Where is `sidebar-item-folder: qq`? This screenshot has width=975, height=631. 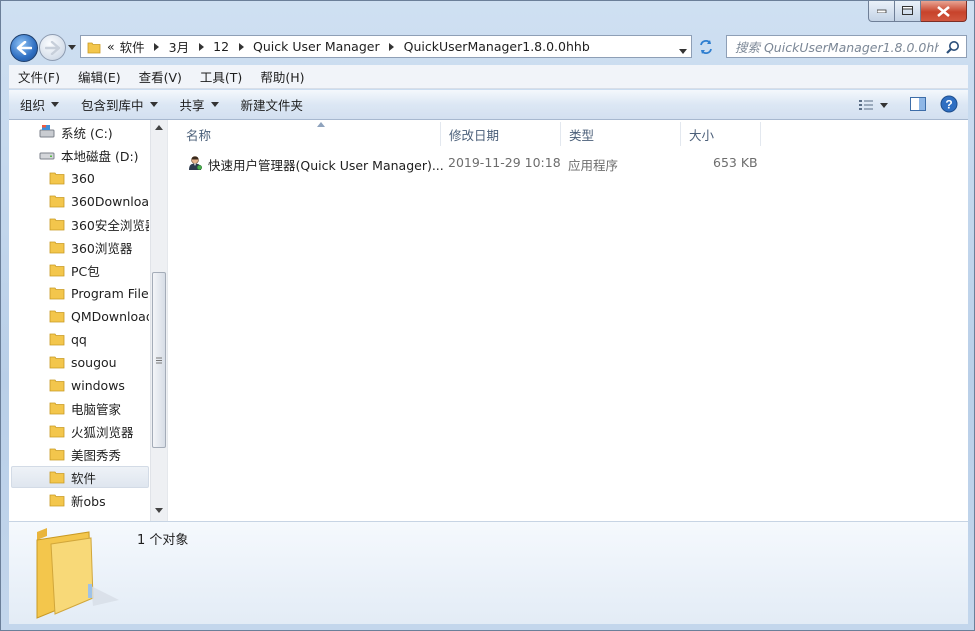
sidebar-item-folder: qq is located at coordinates (80, 339).